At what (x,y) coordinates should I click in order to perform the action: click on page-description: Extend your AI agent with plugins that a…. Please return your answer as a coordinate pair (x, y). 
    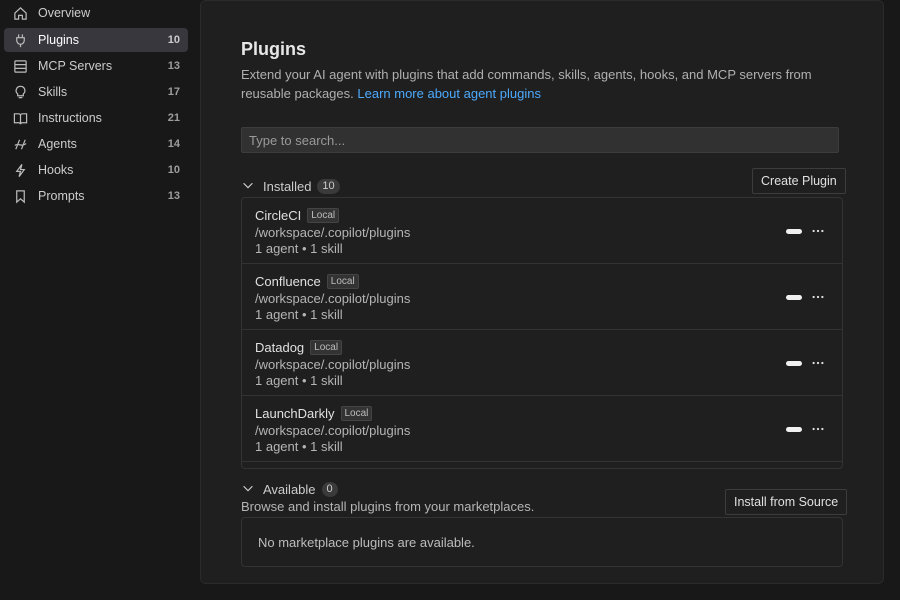
    Looking at the image, I should click on (536, 84).